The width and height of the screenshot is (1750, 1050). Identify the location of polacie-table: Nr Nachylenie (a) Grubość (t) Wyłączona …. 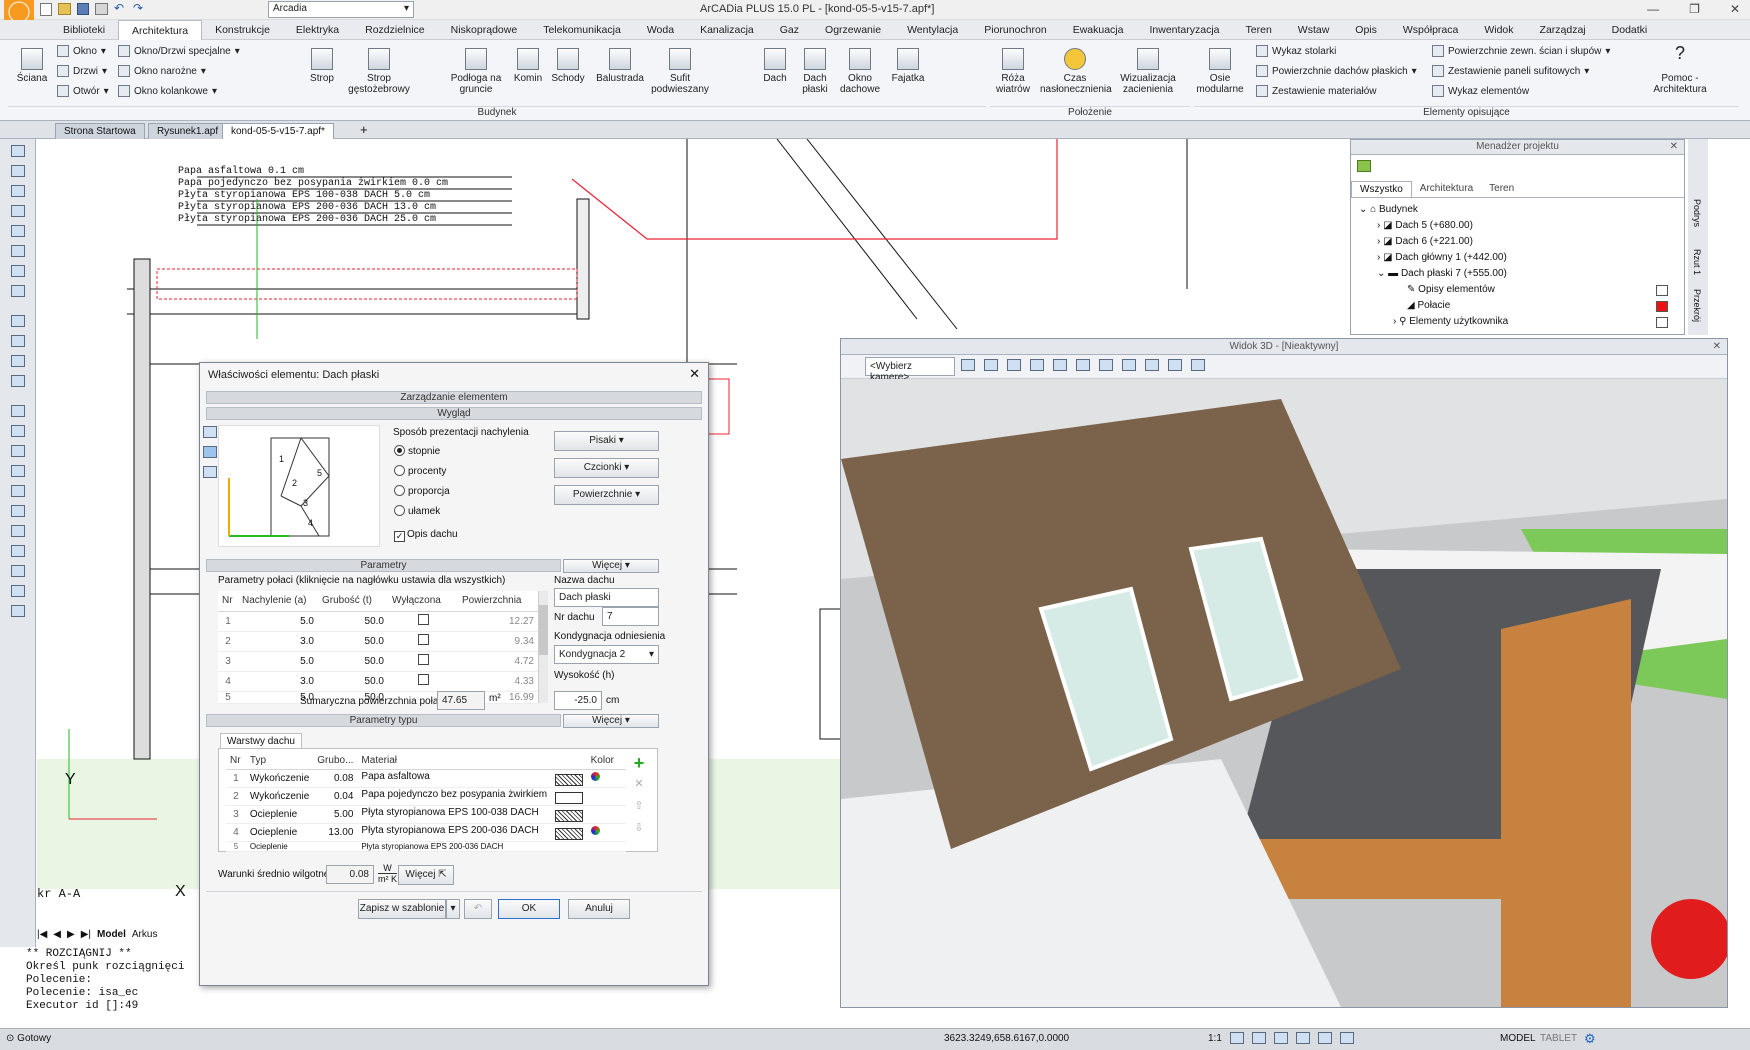
(378, 647).